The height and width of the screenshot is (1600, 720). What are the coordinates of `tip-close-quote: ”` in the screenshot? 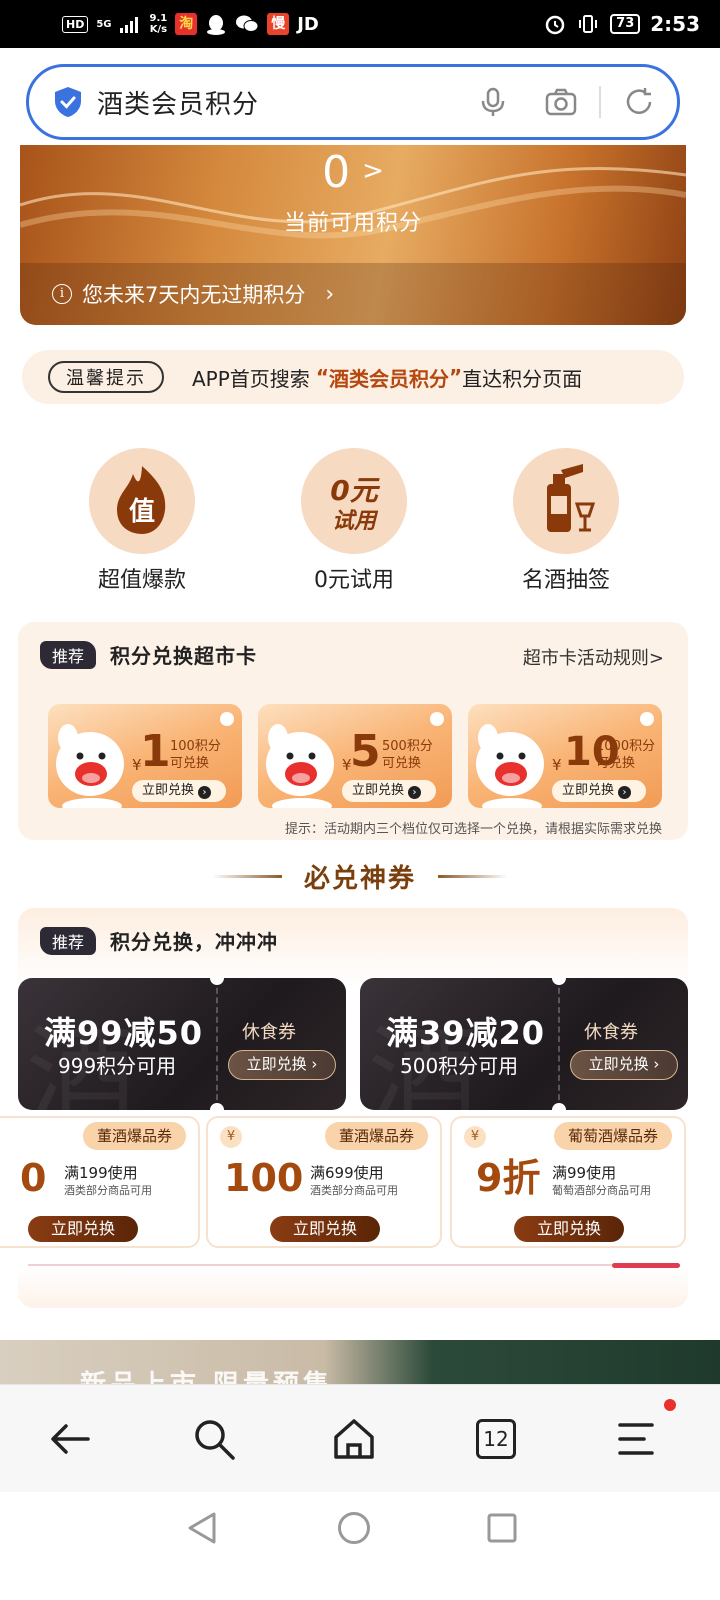 It's located at (455, 377).